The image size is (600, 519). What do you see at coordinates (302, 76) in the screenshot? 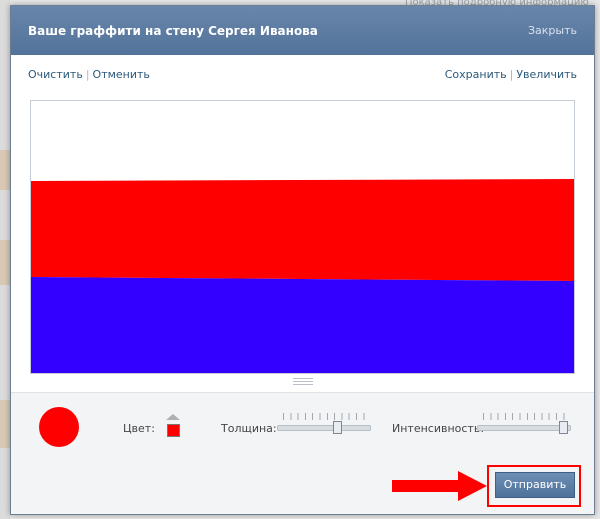
I see `graffiti-toolbar: Очистить | Отменить Сохранить | Увеличить` at bounding box center [302, 76].